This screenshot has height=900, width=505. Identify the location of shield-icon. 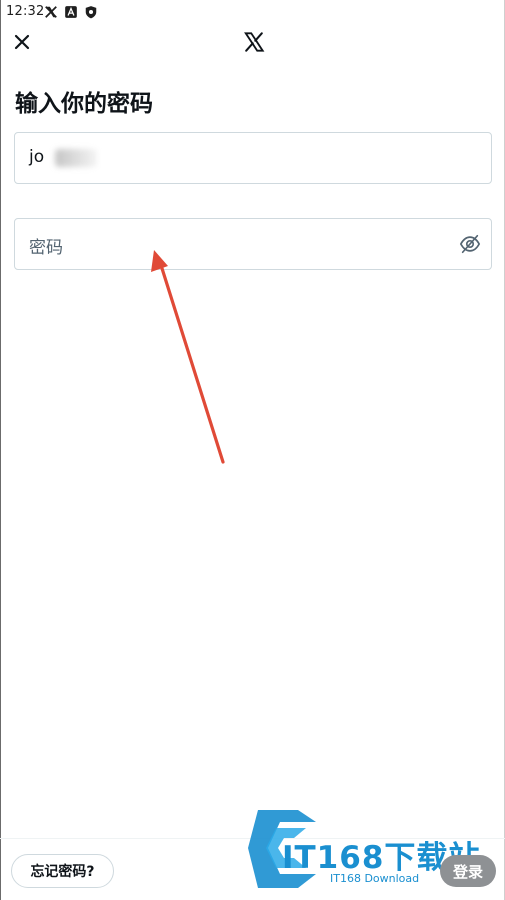
(91, 12).